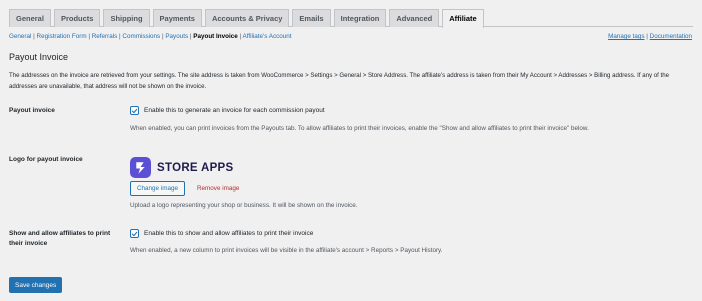  What do you see at coordinates (247, 18) in the screenshot?
I see `tab-accounts-privacy: Accounts & Privacy` at bounding box center [247, 18].